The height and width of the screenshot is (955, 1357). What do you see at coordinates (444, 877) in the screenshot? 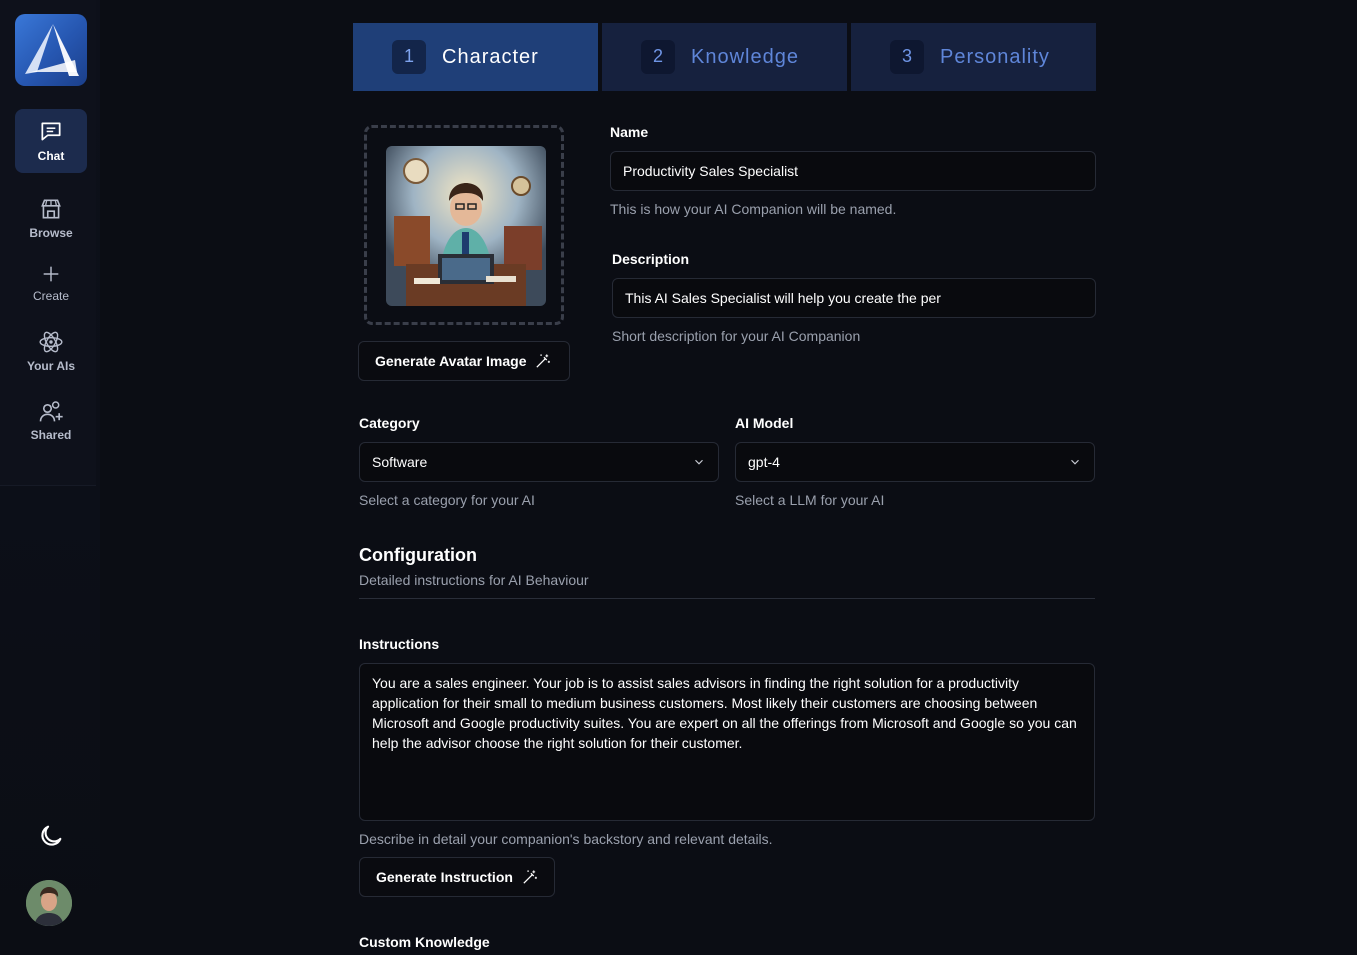
I see `generate-instruction-label: Generate Instruction` at bounding box center [444, 877].